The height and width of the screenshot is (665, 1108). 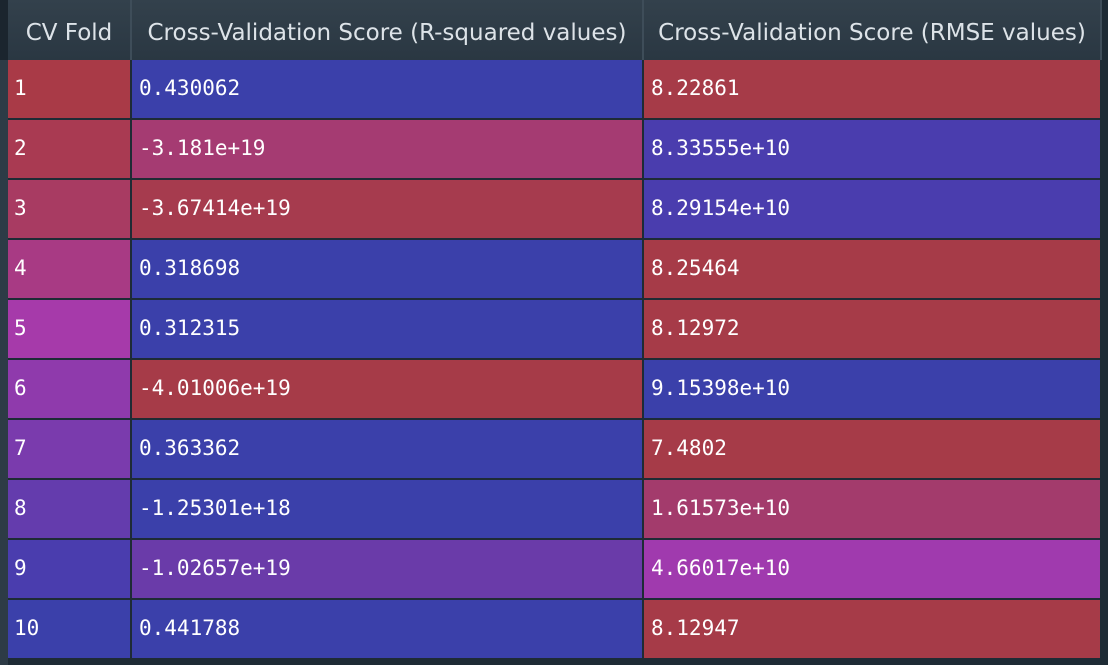 I want to click on cell-cv-fold: 2, so click(x=70, y=150).